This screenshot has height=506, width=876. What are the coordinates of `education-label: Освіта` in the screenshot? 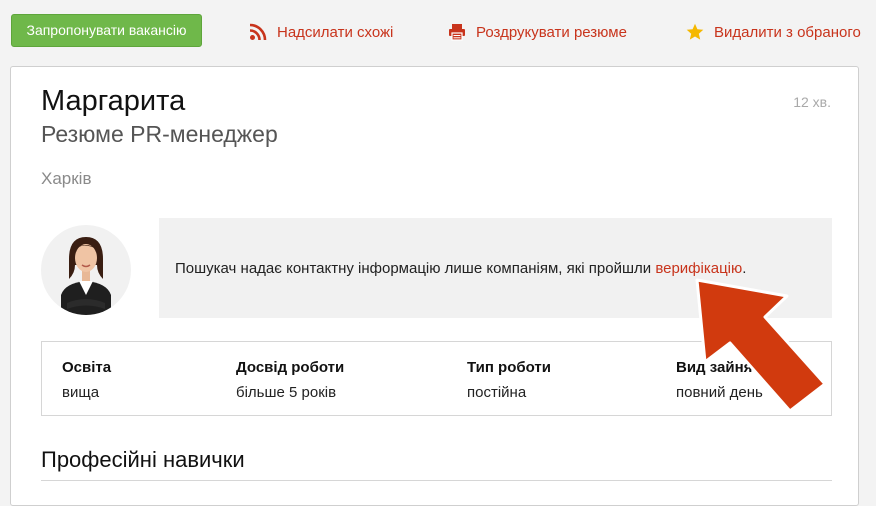 It's located at (87, 367).